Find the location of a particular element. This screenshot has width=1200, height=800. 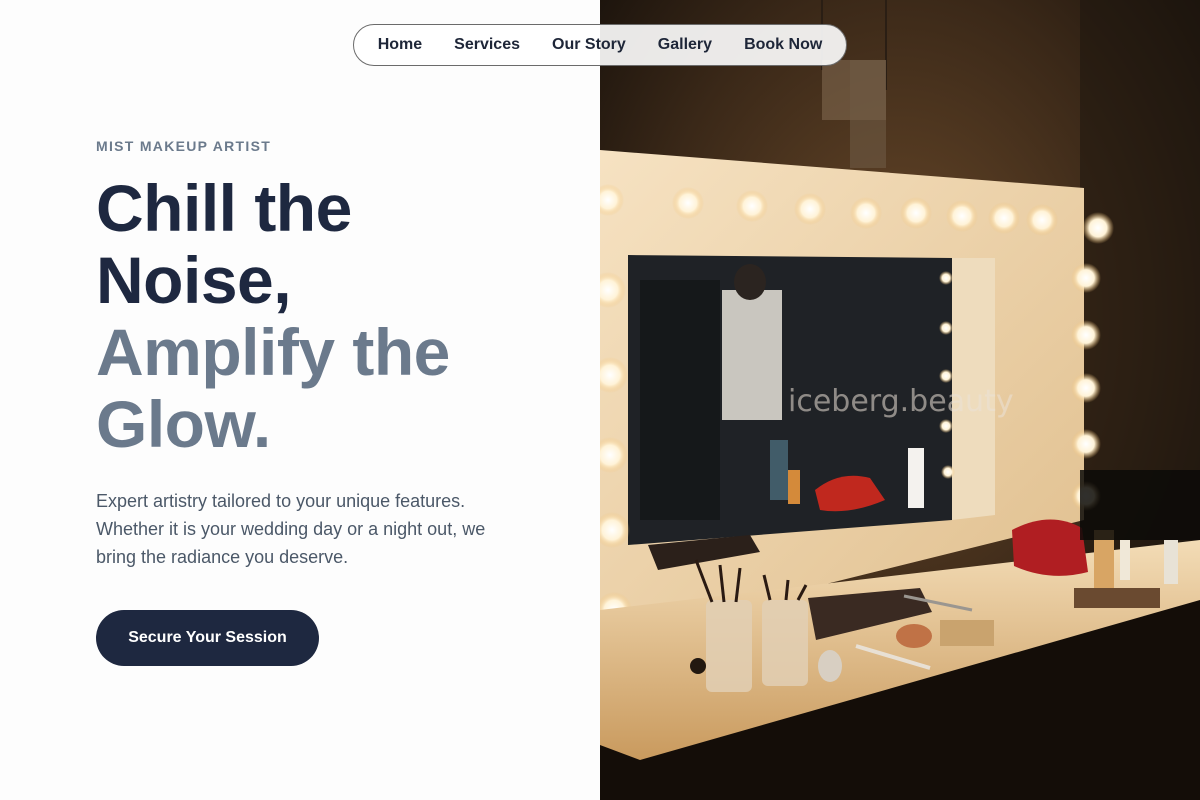

nav-book-now: Book Now is located at coordinates (783, 45).